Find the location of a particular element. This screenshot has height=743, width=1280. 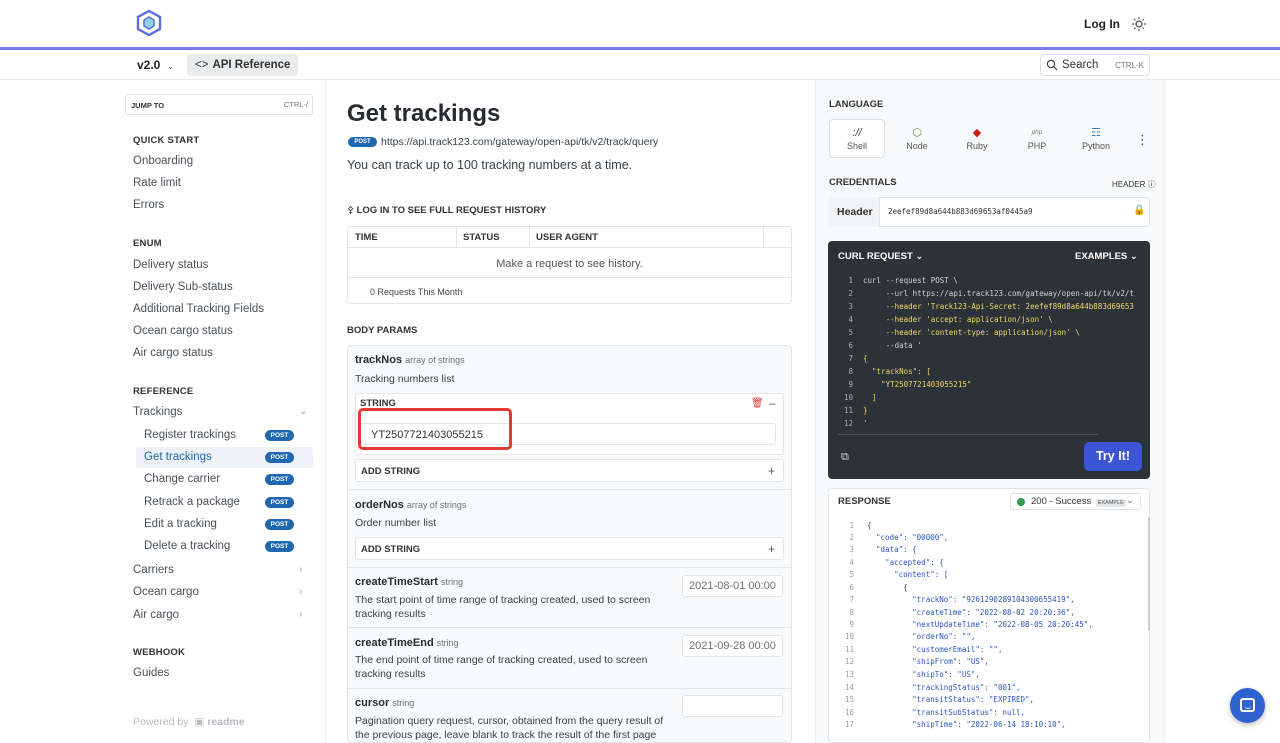

response-text: "customerEmail": "", is located at coordinates (935, 649).